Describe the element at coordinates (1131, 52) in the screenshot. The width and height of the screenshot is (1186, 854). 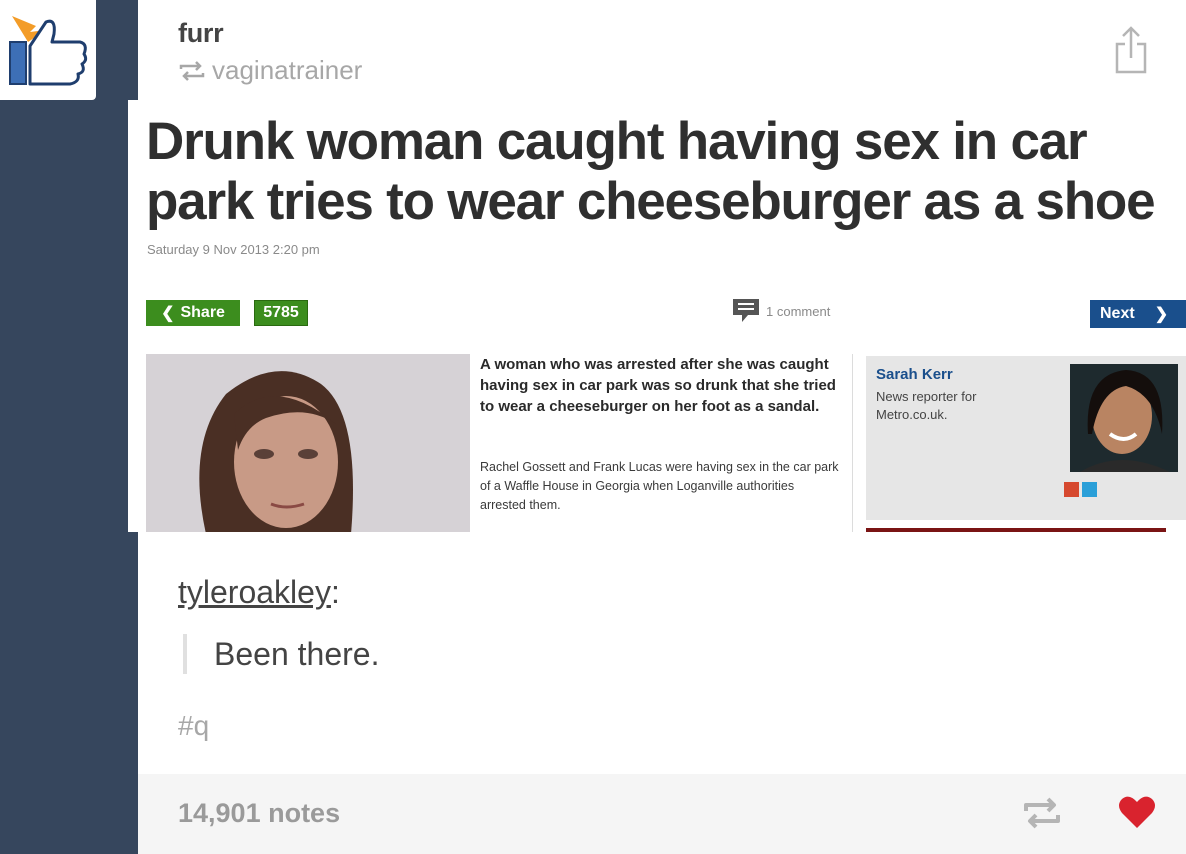
I see `share-icon` at that location.